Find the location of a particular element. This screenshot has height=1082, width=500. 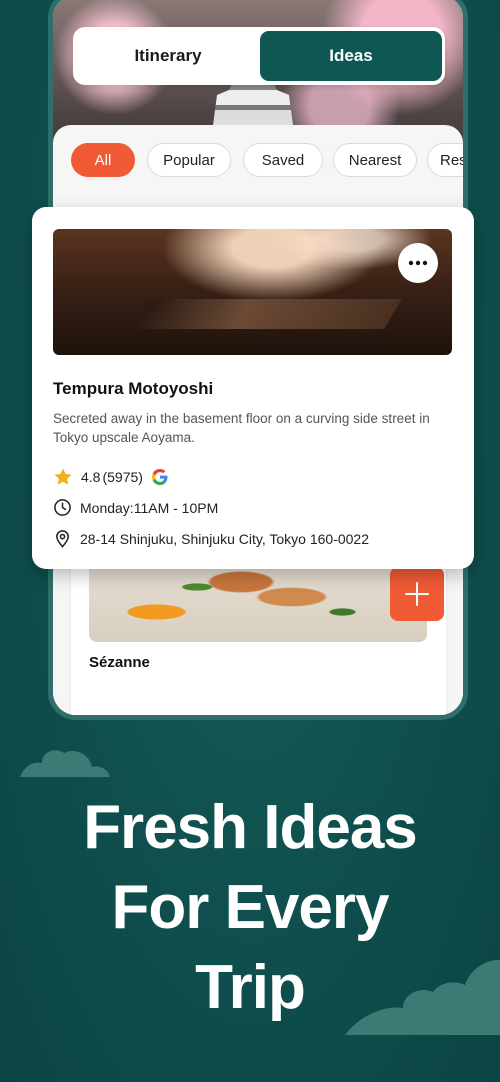

second-card-title: Sézanne is located at coordinates (119, 662).